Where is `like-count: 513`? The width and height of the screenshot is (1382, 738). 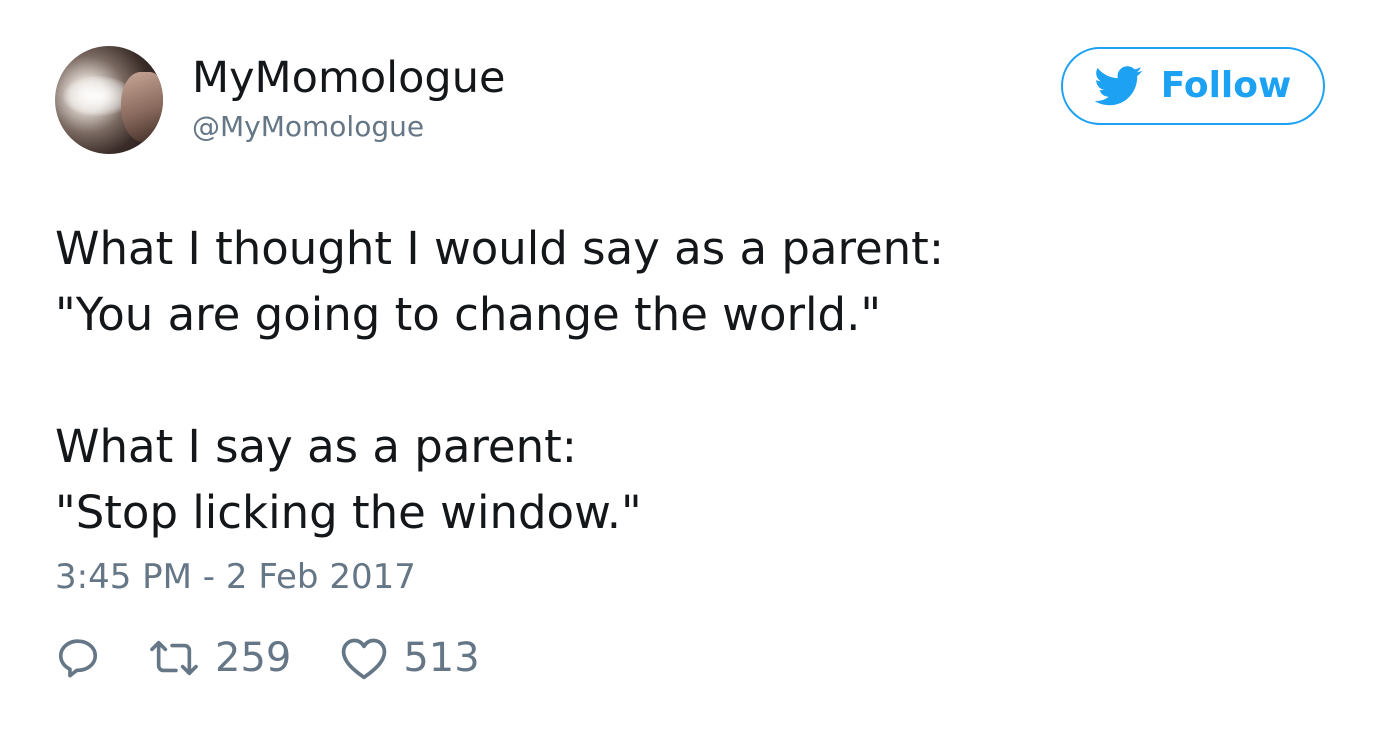 like-count: 513 is located at coordinates (441, 658).